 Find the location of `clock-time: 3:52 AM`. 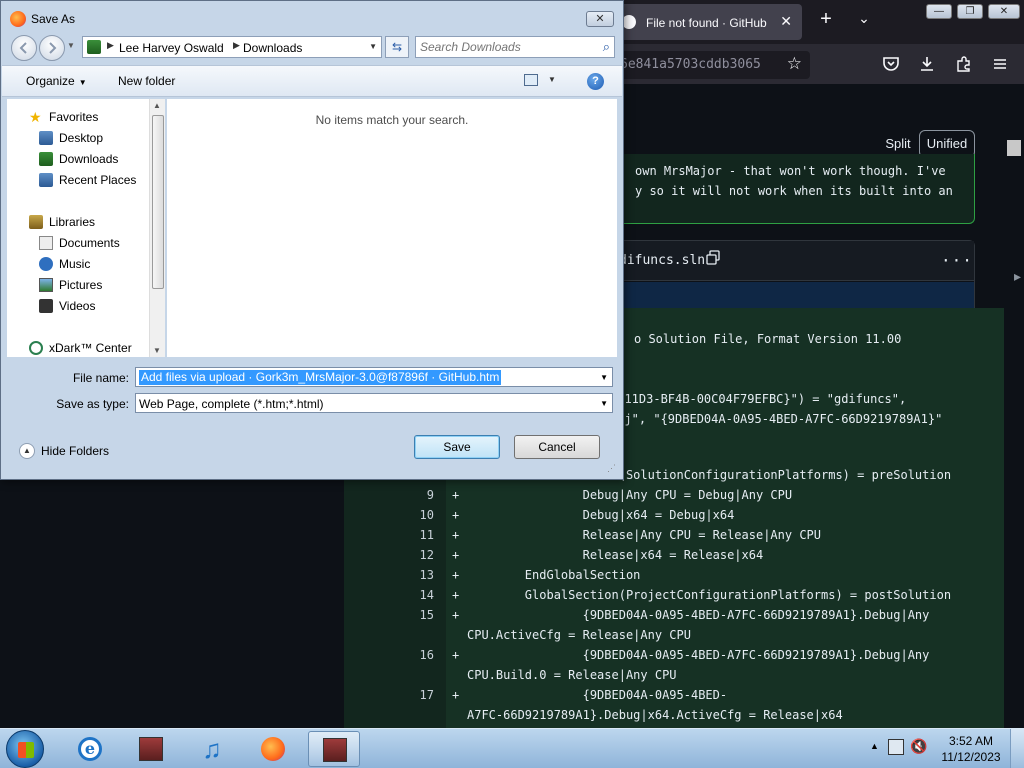

clock-time: 3:52 AM is located at coordinates (971, 741).